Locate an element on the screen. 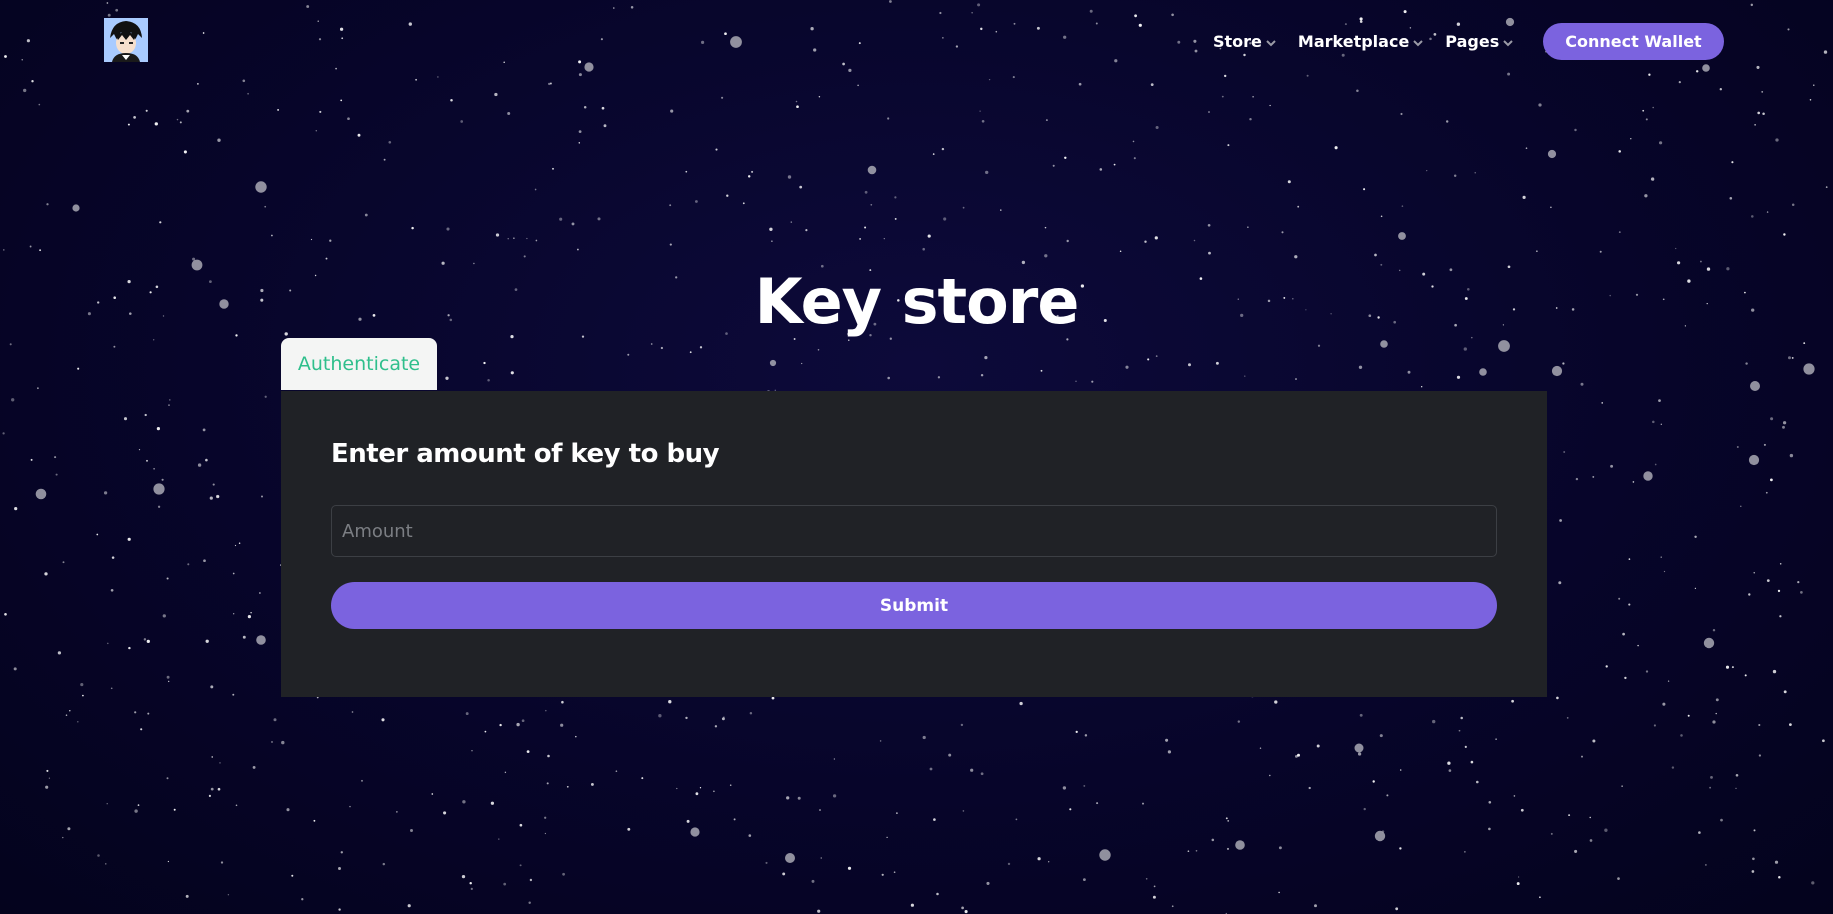  avatar-logo is located at coordinates (126, 40).